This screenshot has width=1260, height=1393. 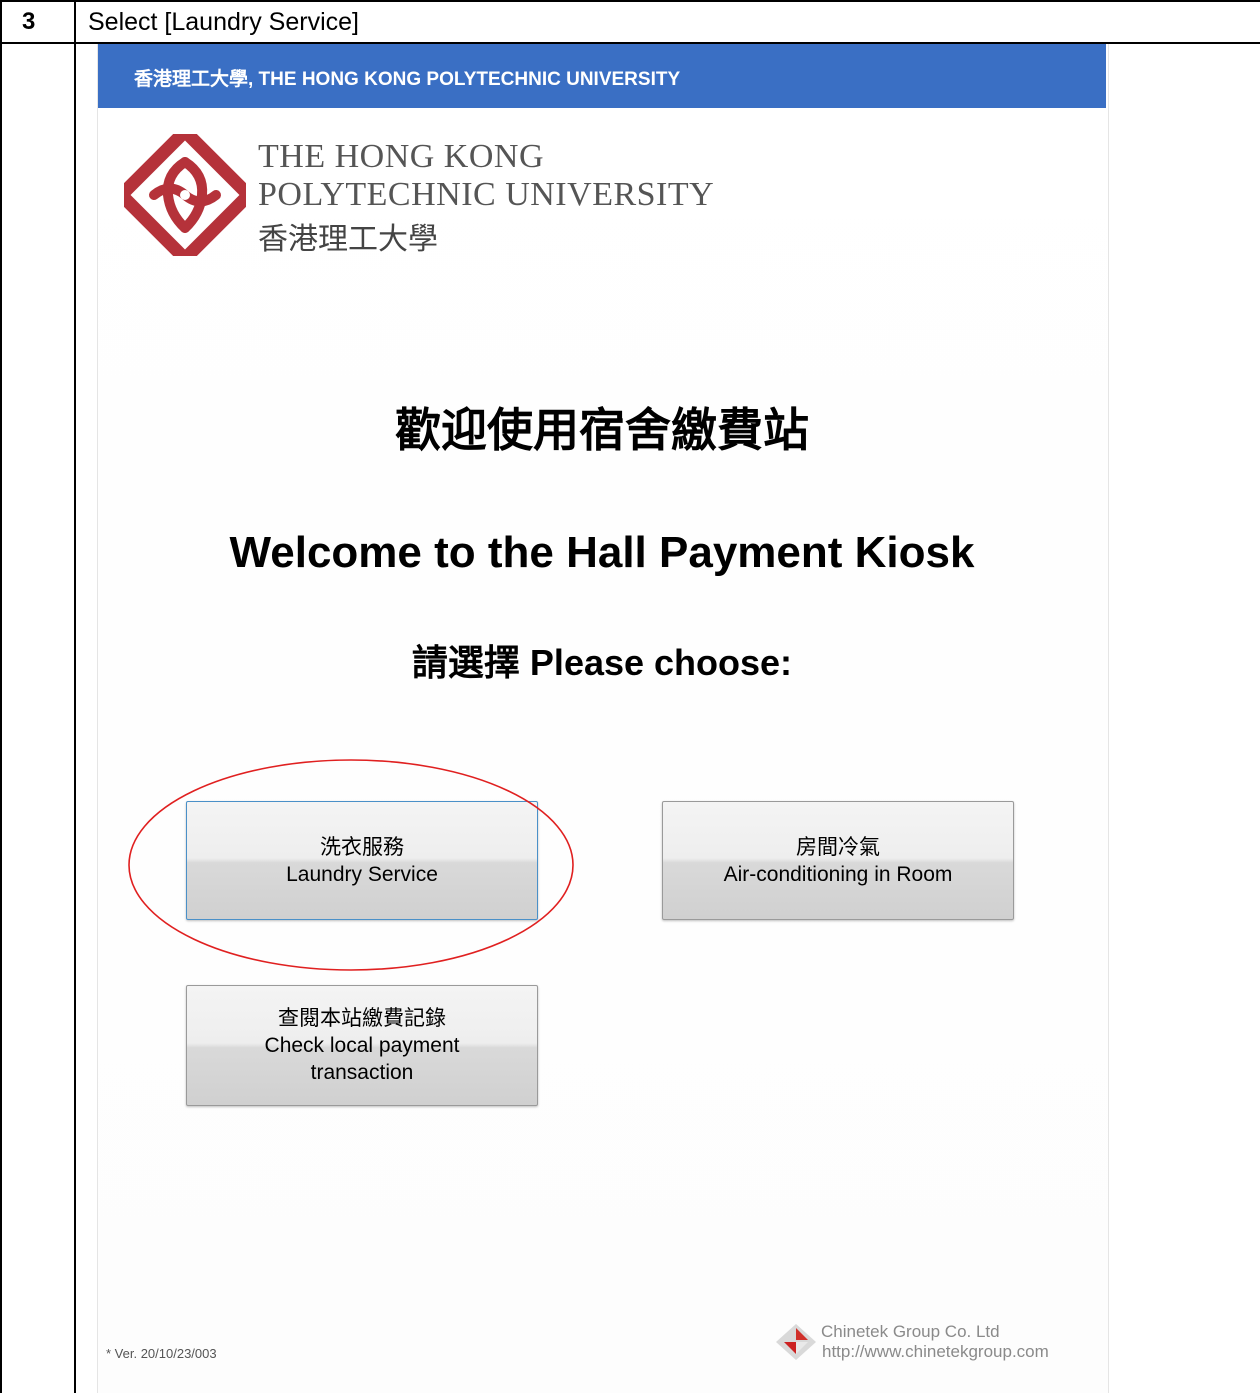 I want to click on payment-history-button: 查閱本站繳費記錄 Check local payment transaction, so click(x=362, y=1045).